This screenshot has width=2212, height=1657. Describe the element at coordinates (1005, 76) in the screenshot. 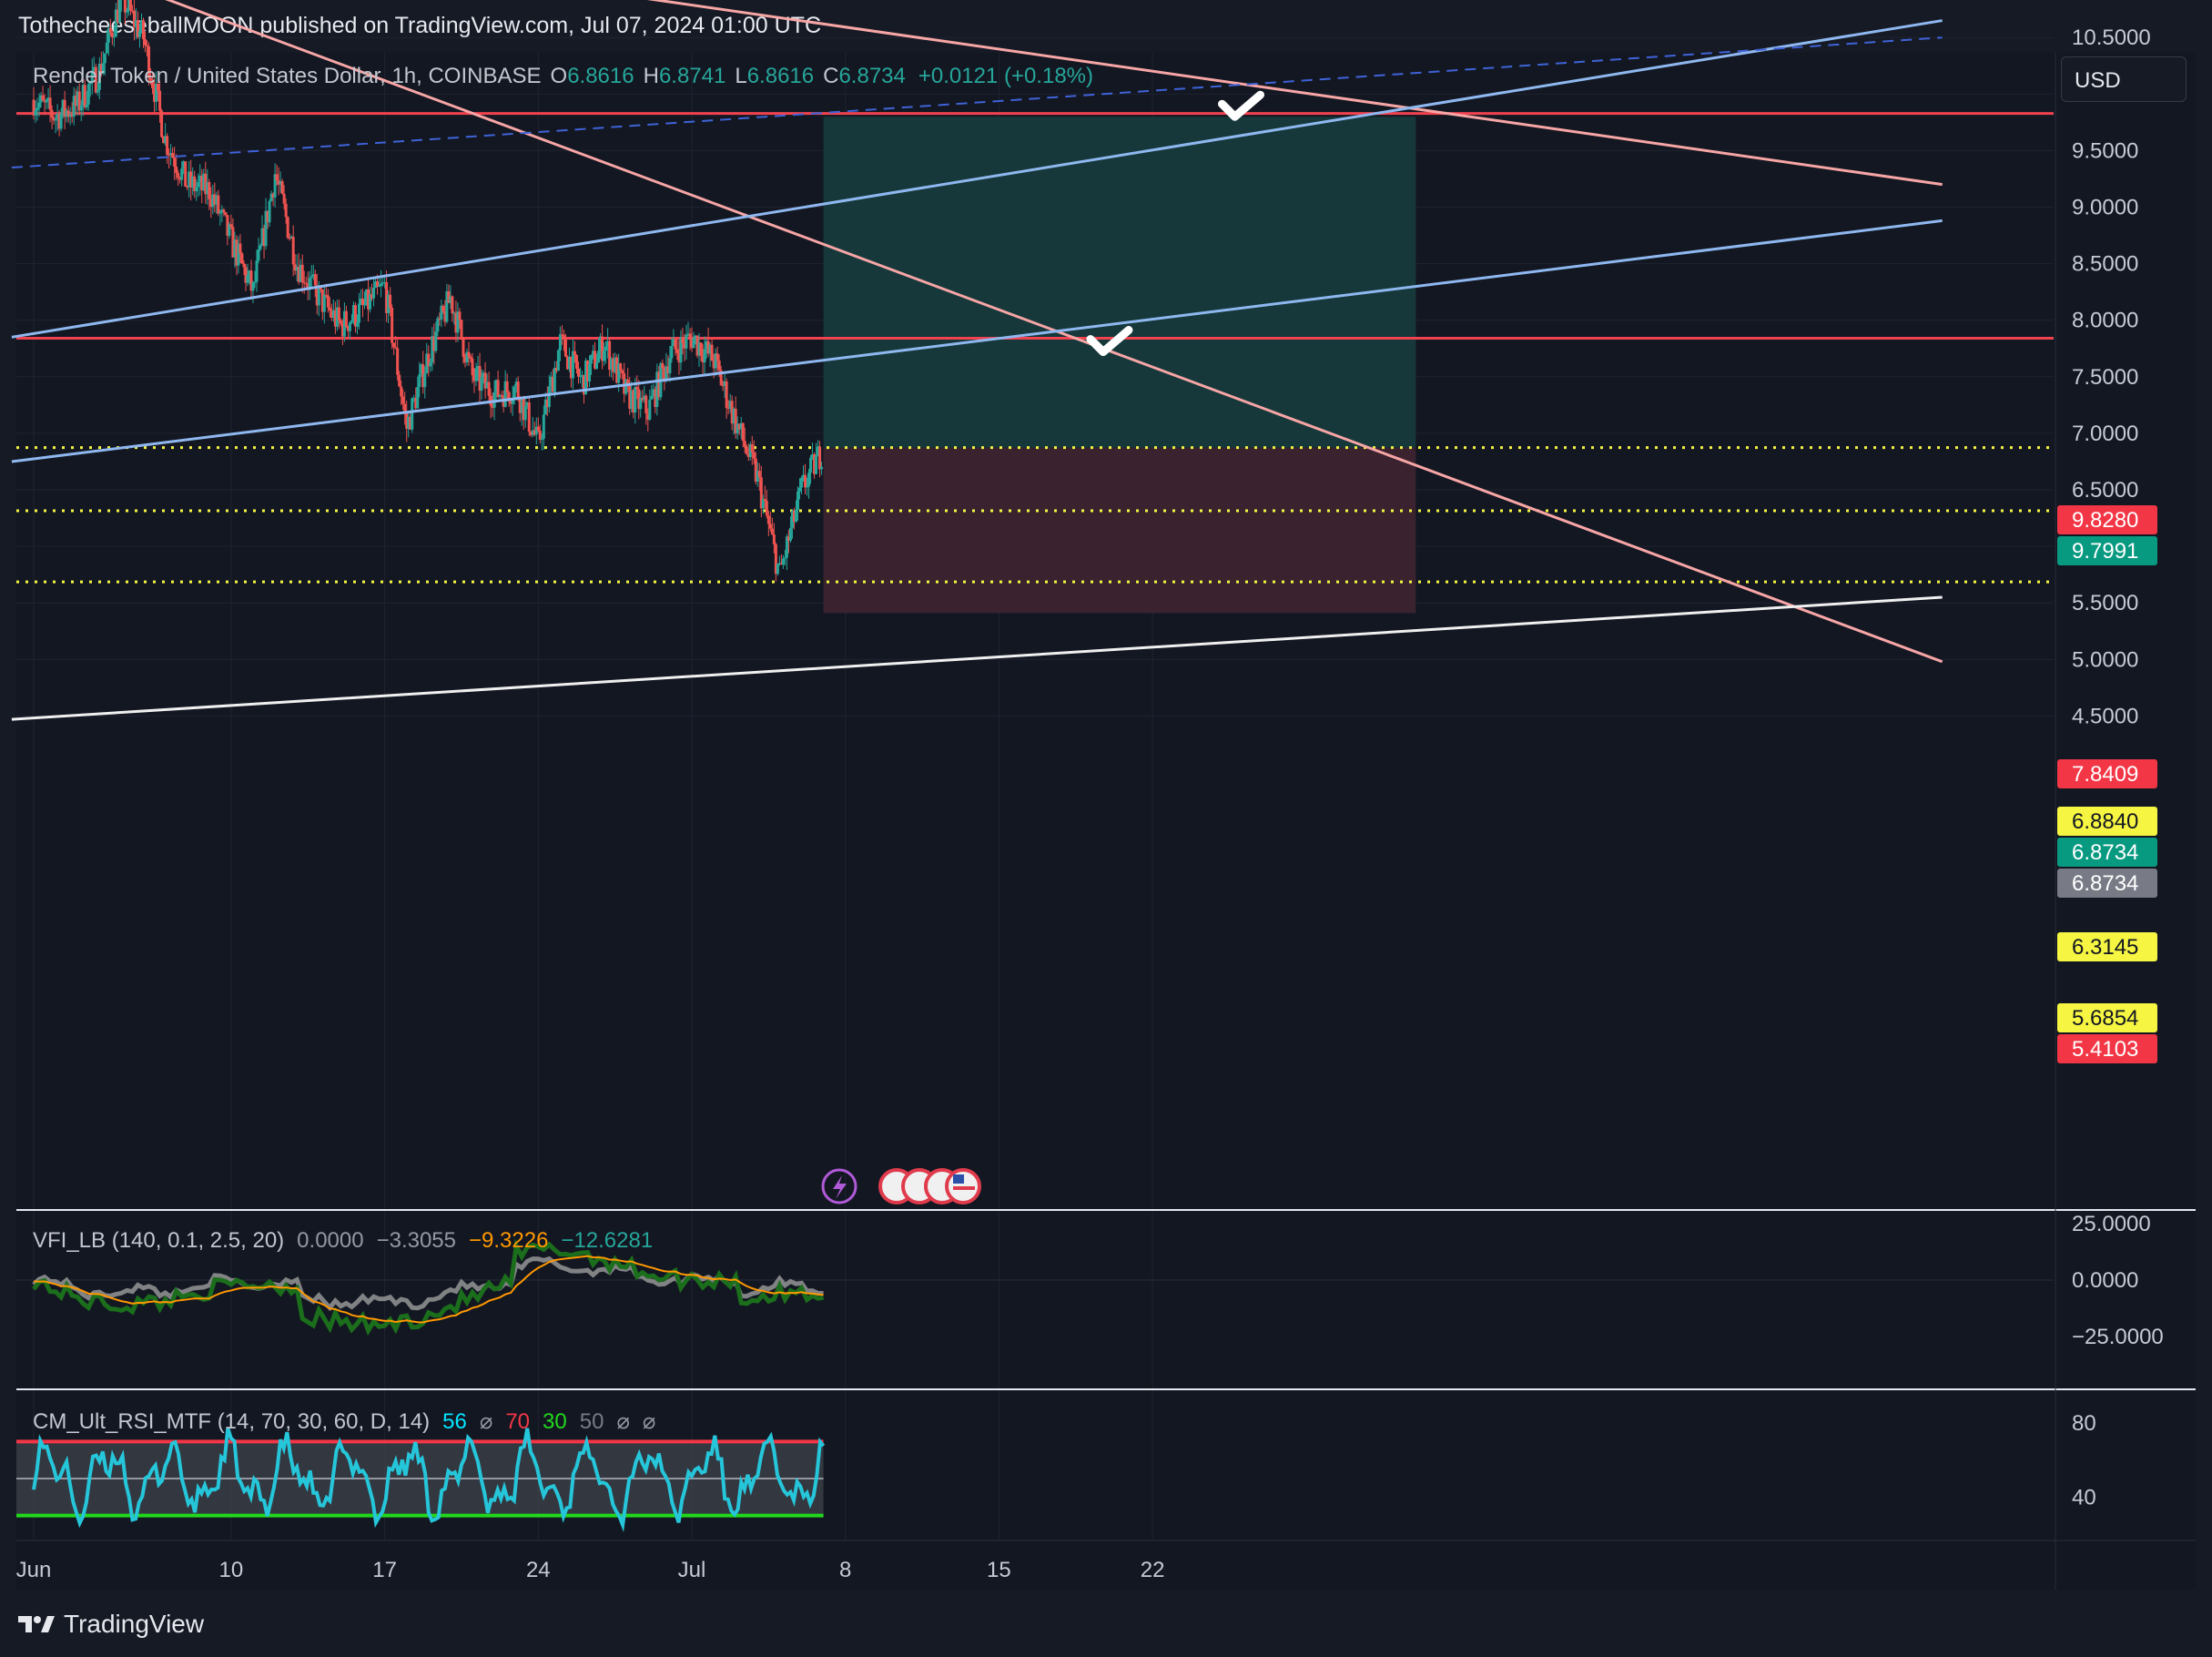

I see `change-value: +0.0121 (+0.18%)` at that location.